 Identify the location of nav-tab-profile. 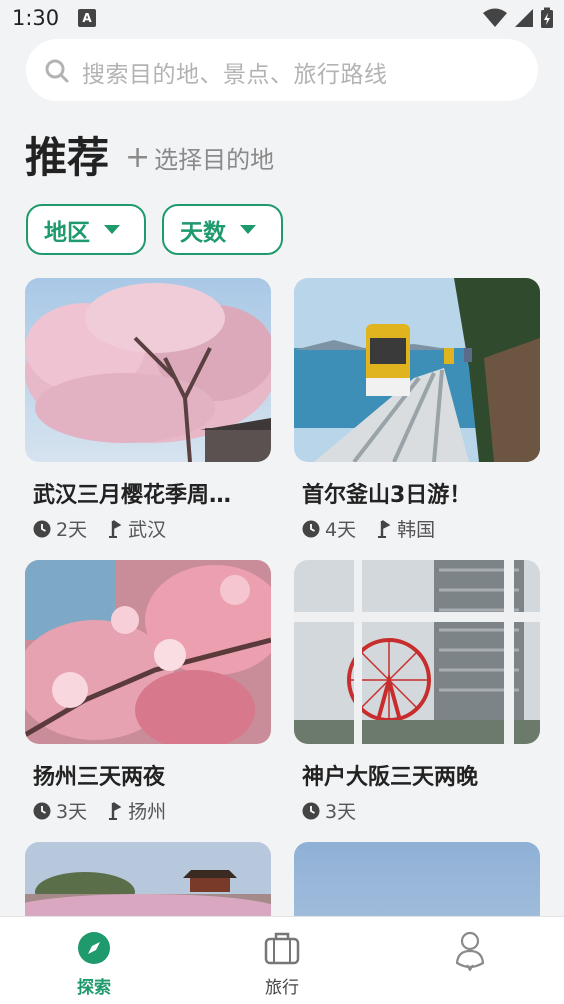
(470, 953).